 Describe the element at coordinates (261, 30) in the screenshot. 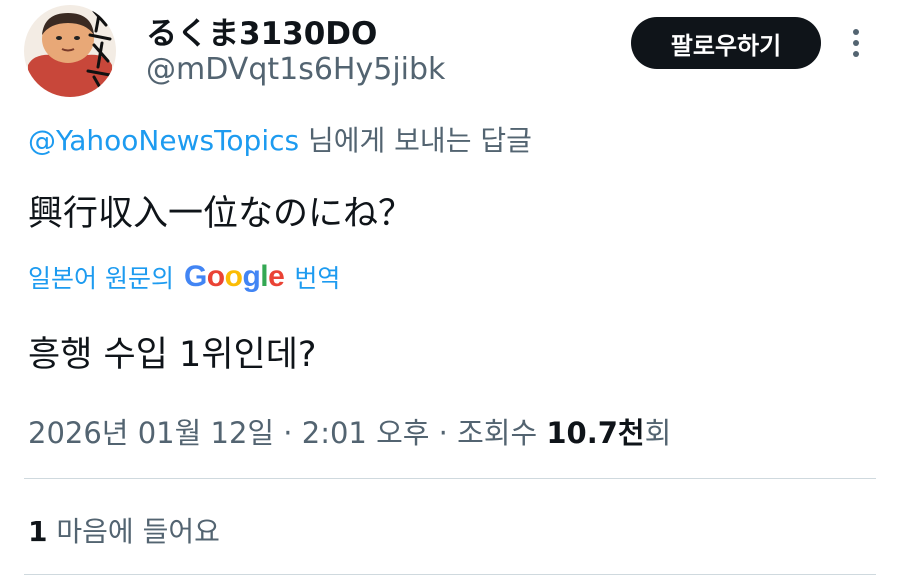

I see `display-name: るくま3130DO` at that location.